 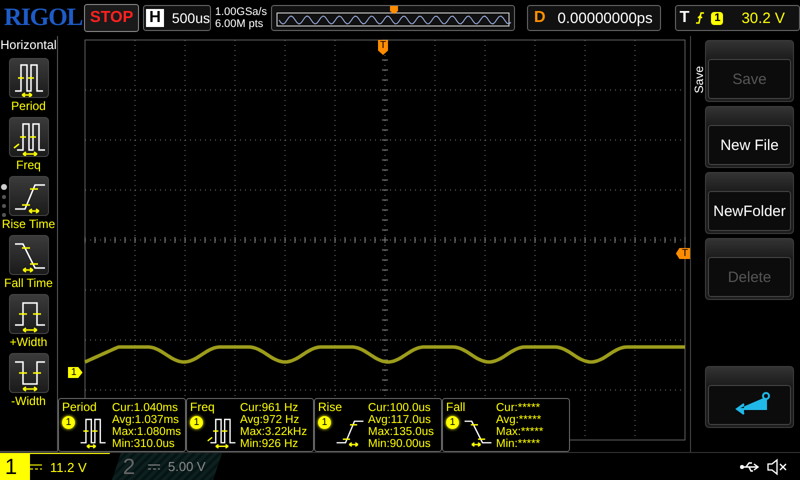 I want to click on measure-label: Period, so click(x=28, y=106).